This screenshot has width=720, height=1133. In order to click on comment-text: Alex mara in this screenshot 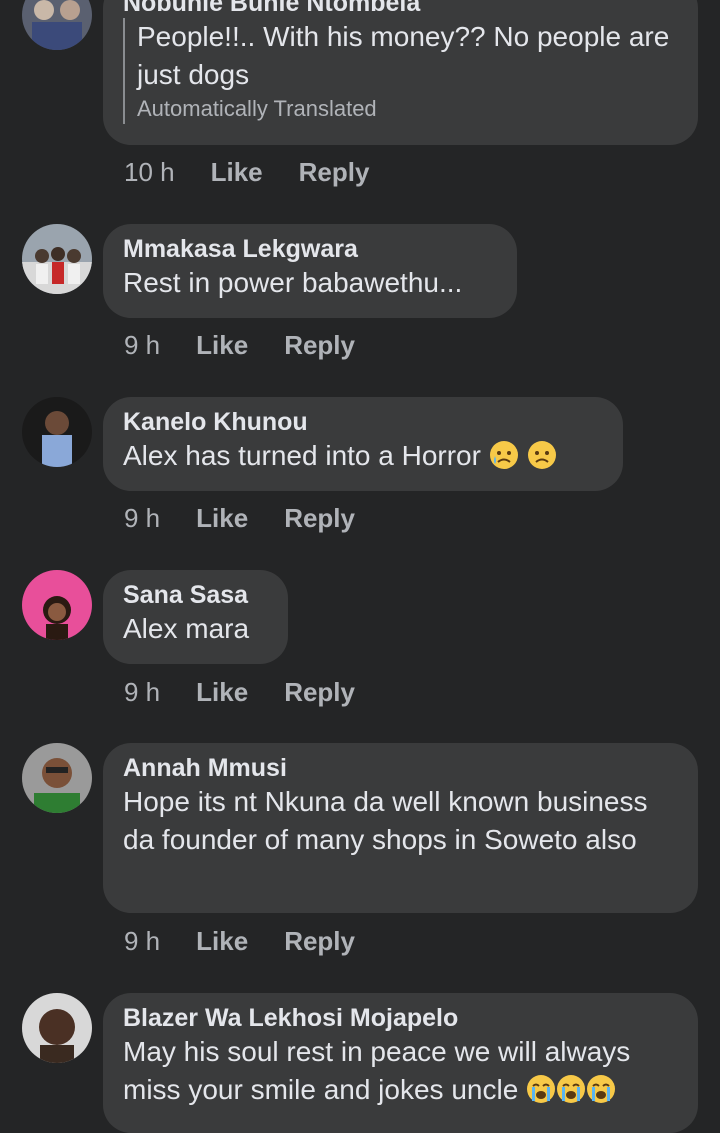, I will do `click(186, 628)`.